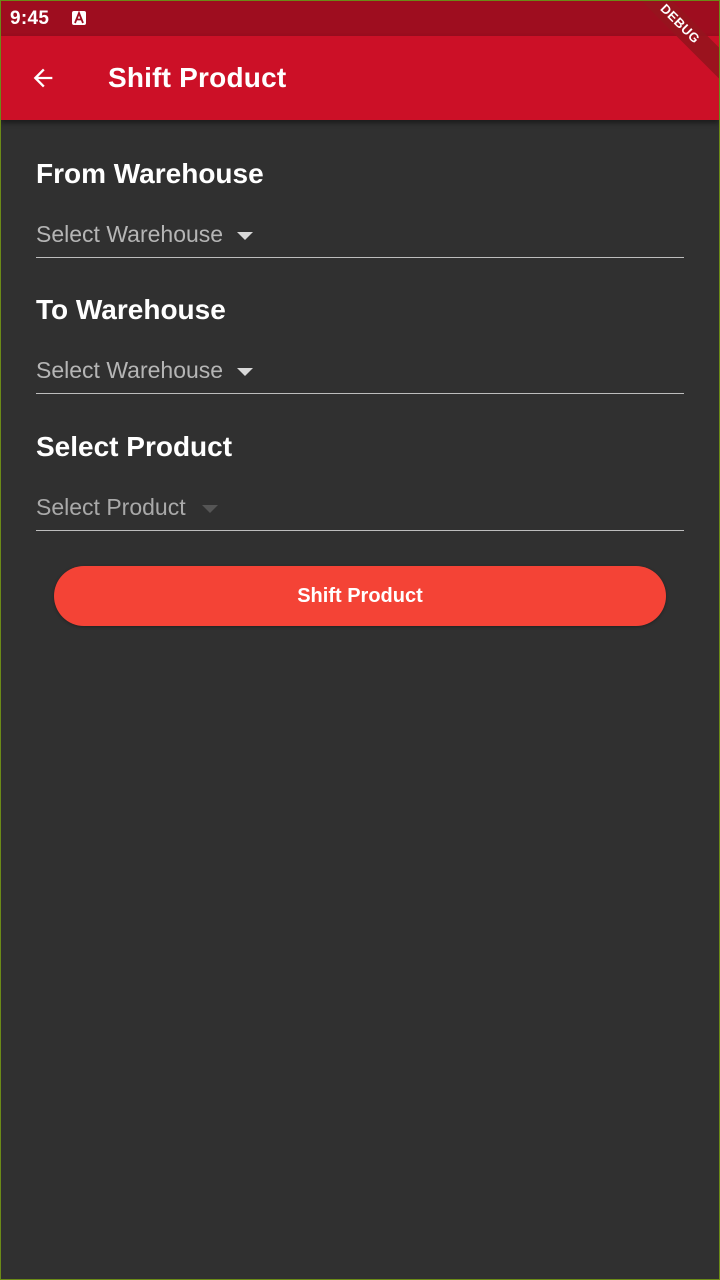 Image resolution: width=720 pixels, height=1280 pixels. Describe the element at coordinates (360, 507) in the screenshot. I see `product-dropdown: Select Product` at that location.